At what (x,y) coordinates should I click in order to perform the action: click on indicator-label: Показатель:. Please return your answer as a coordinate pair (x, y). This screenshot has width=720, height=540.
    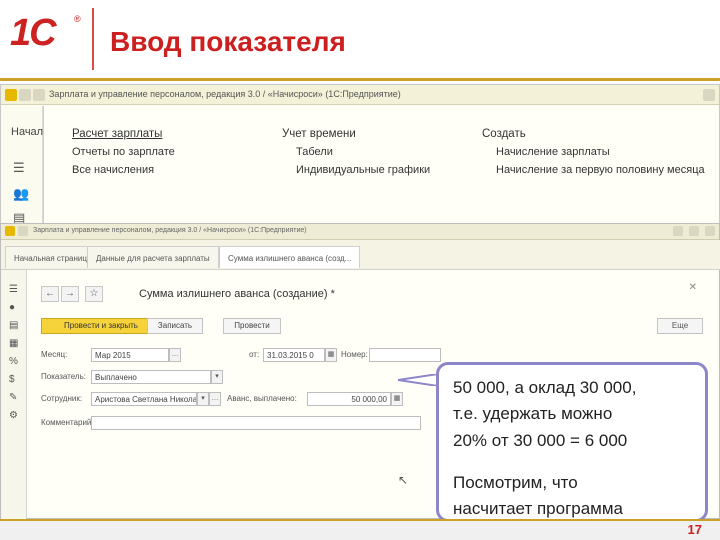
    Looking at the image, I should click on (63, 376).